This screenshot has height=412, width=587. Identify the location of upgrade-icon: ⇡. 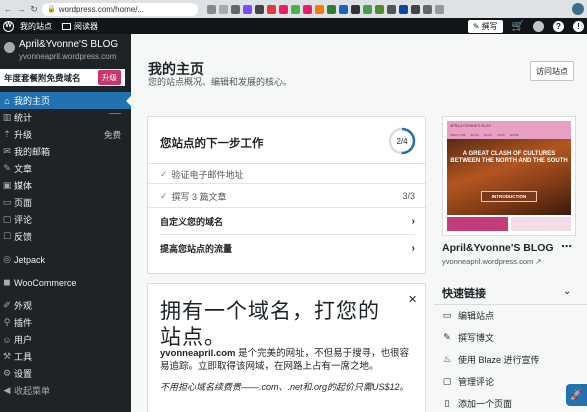
(7, 134).